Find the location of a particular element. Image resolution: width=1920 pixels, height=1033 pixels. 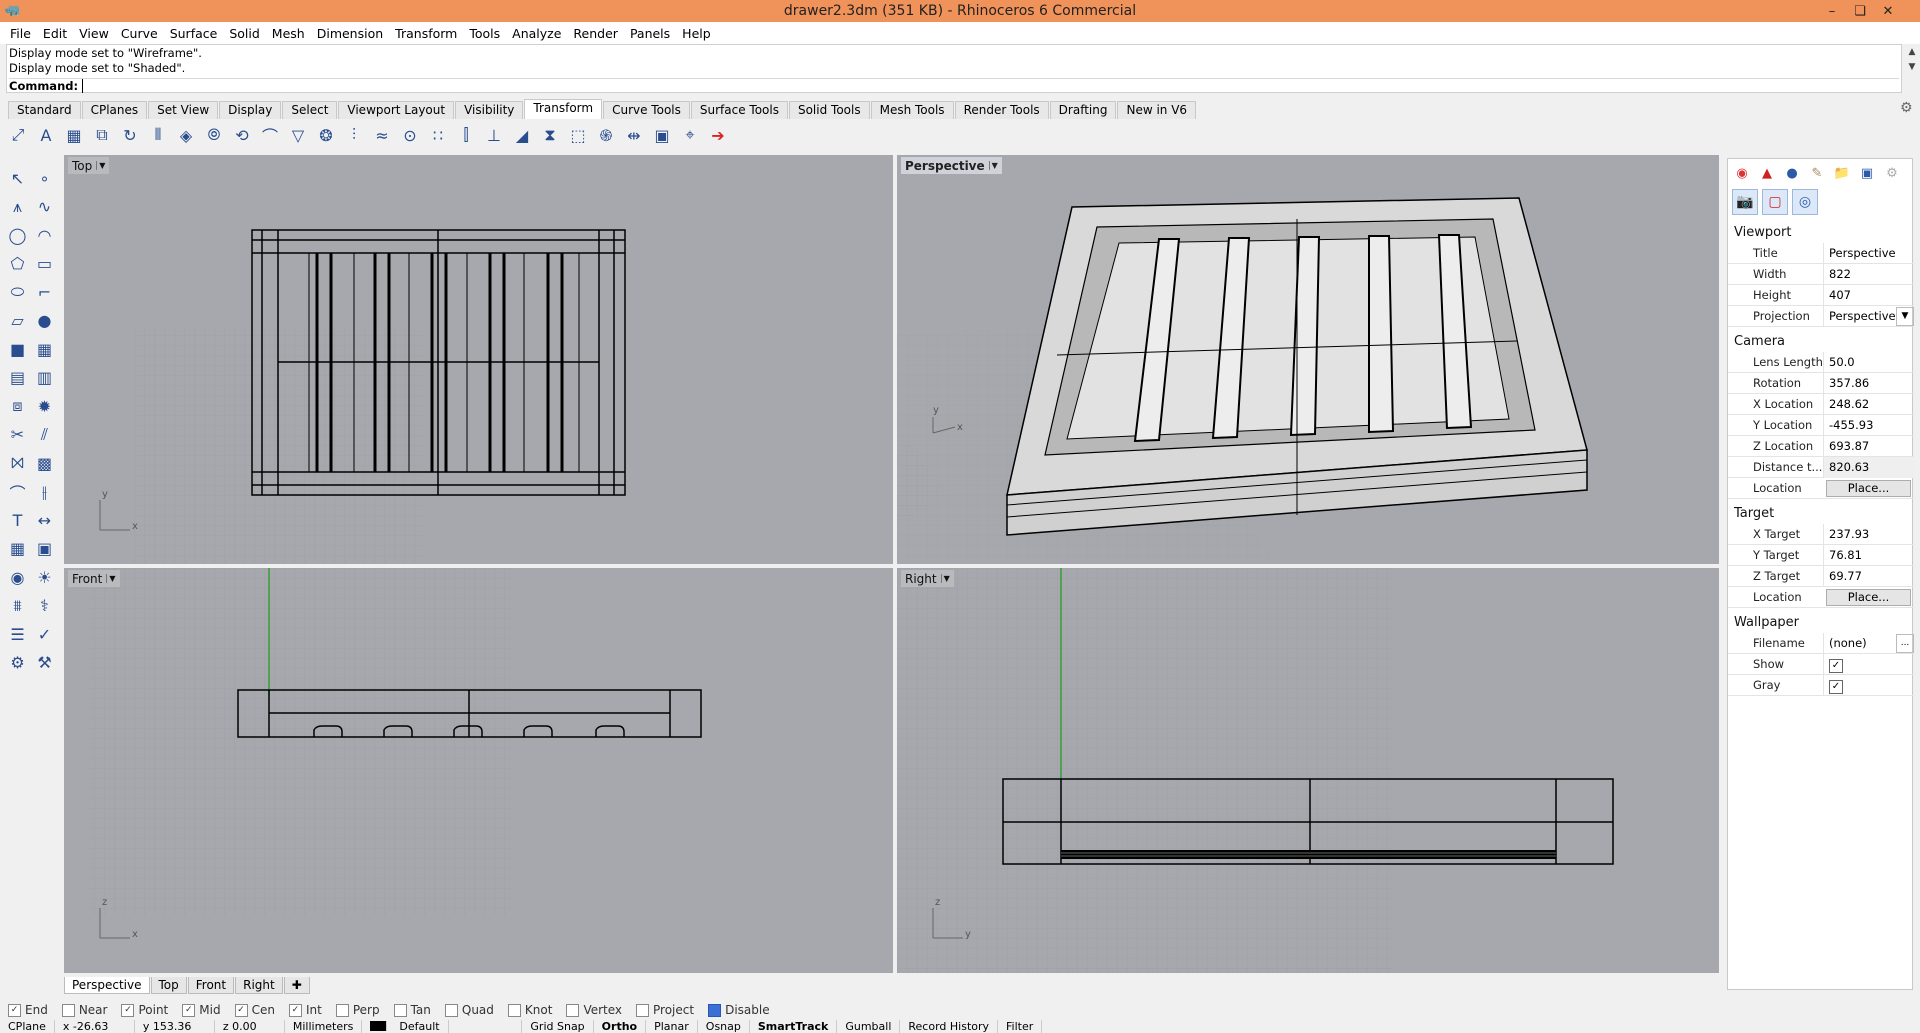

grid-icon: ⩩ is located at coordinates (17, 606).